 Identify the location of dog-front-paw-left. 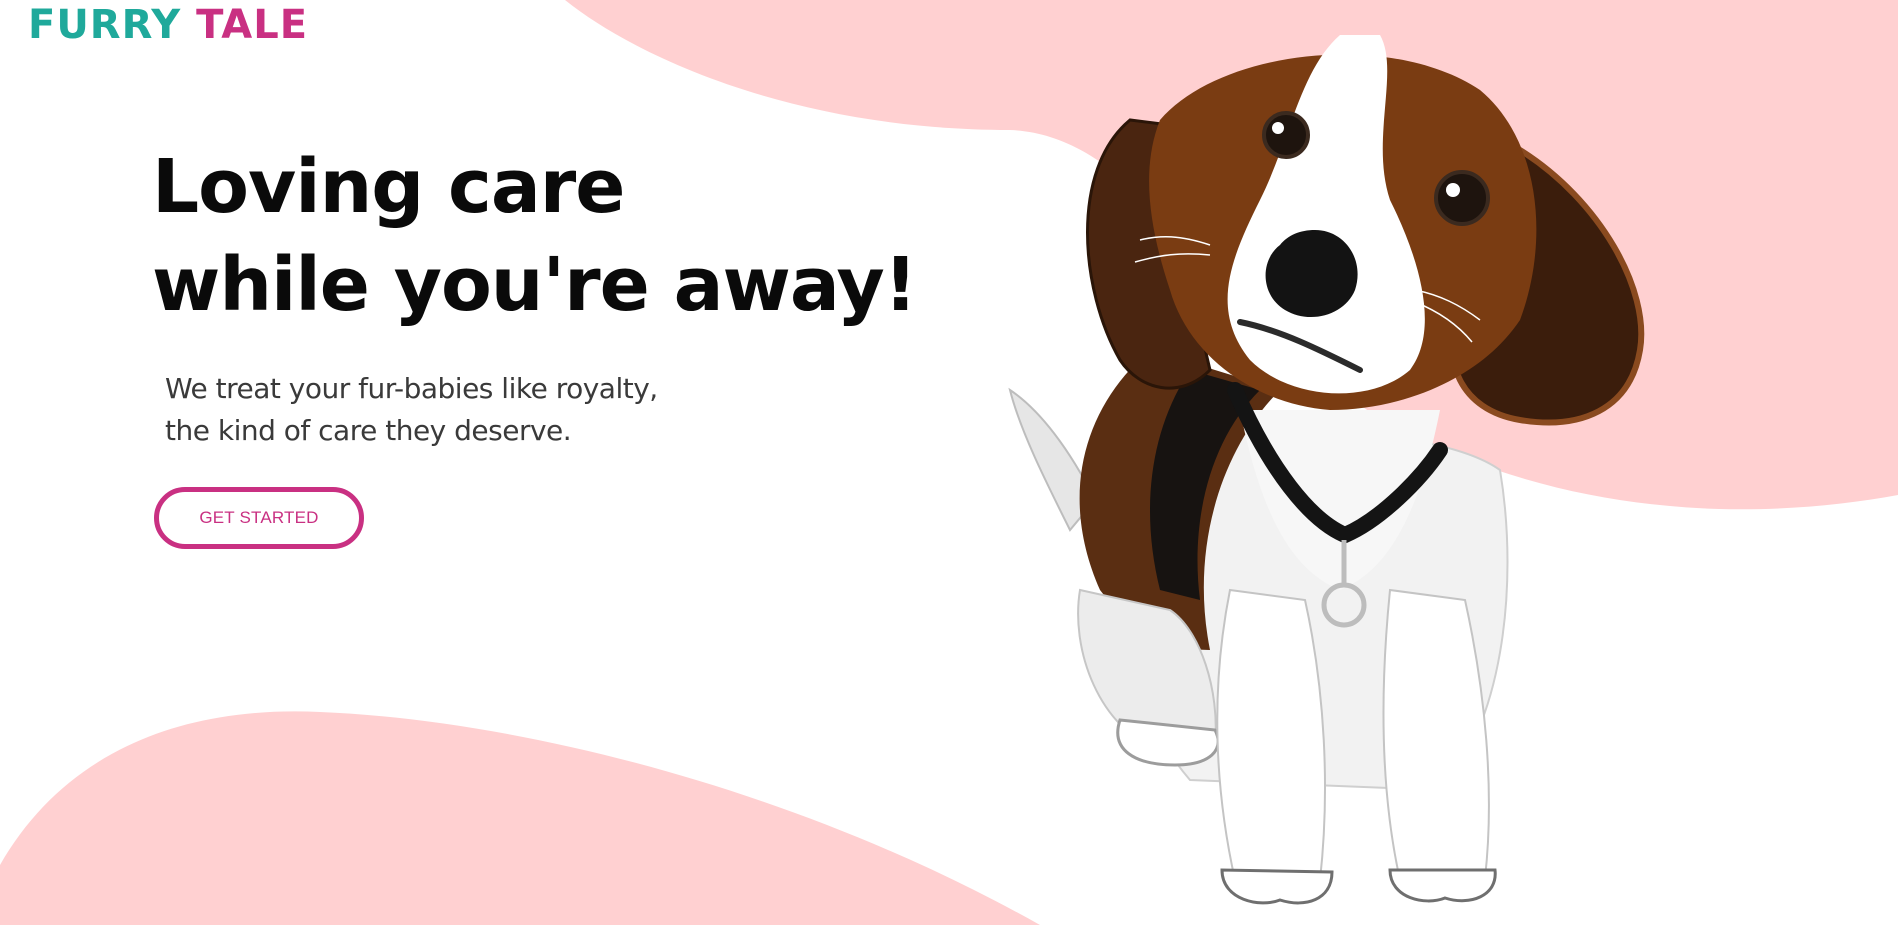
(1277, 886).